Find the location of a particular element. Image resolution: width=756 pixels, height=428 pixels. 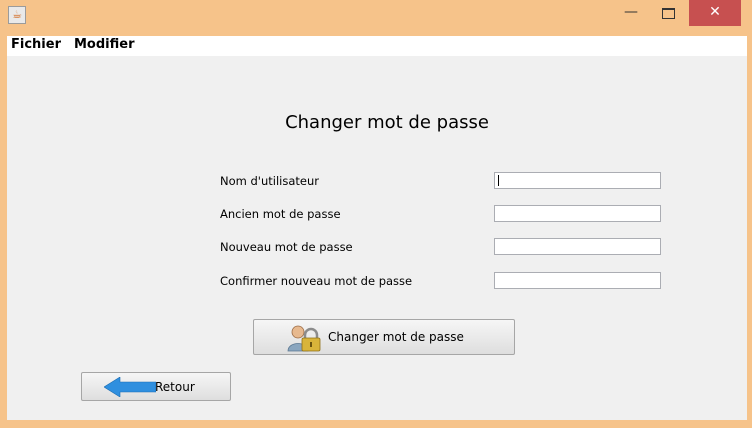

confirm-password-field is located at coordinates (577, 280).